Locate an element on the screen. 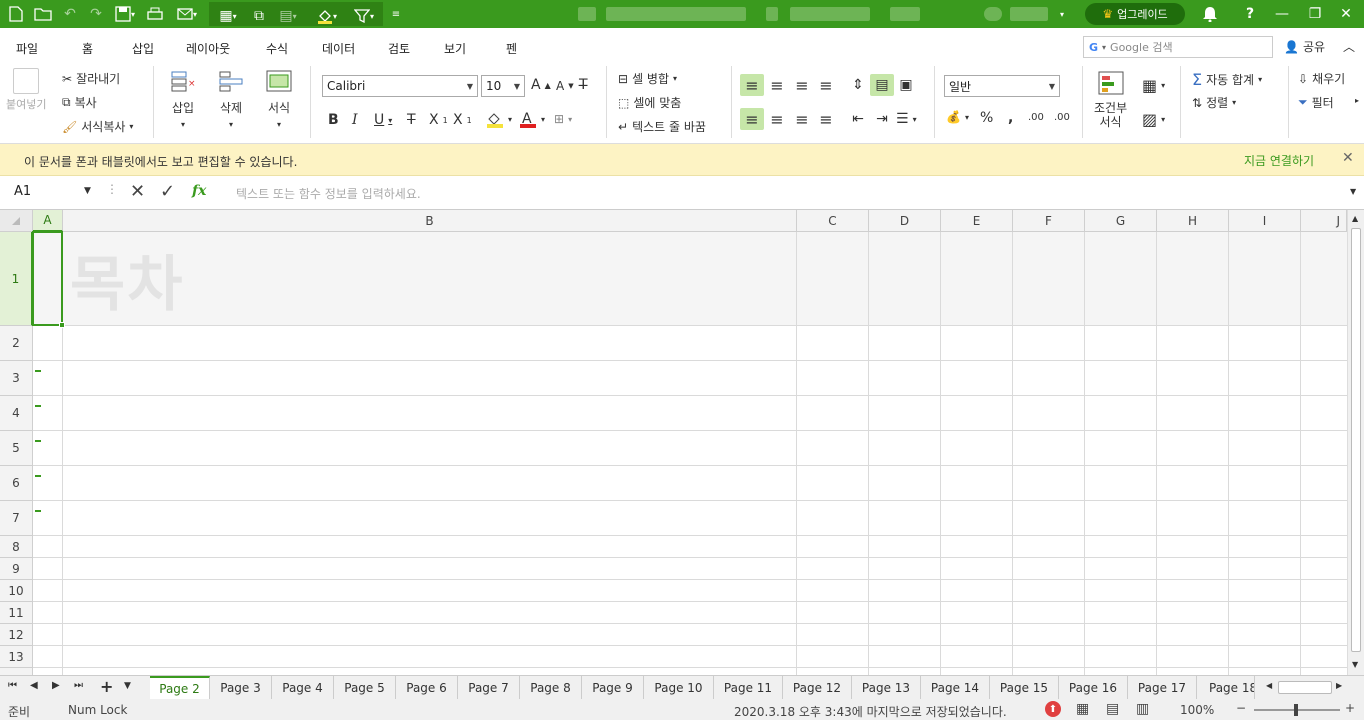 Image resolution: width=1364 pixels, height=720 pixels. strikethrough-icon: T is located at coordinates (411, 120).